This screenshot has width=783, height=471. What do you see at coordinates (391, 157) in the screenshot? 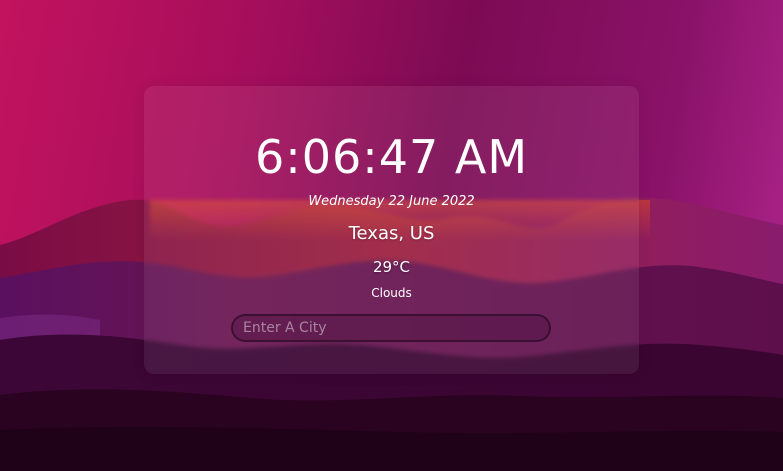
I see `clock-time: 6:06:47 AM` at bounding box center [391, 157].